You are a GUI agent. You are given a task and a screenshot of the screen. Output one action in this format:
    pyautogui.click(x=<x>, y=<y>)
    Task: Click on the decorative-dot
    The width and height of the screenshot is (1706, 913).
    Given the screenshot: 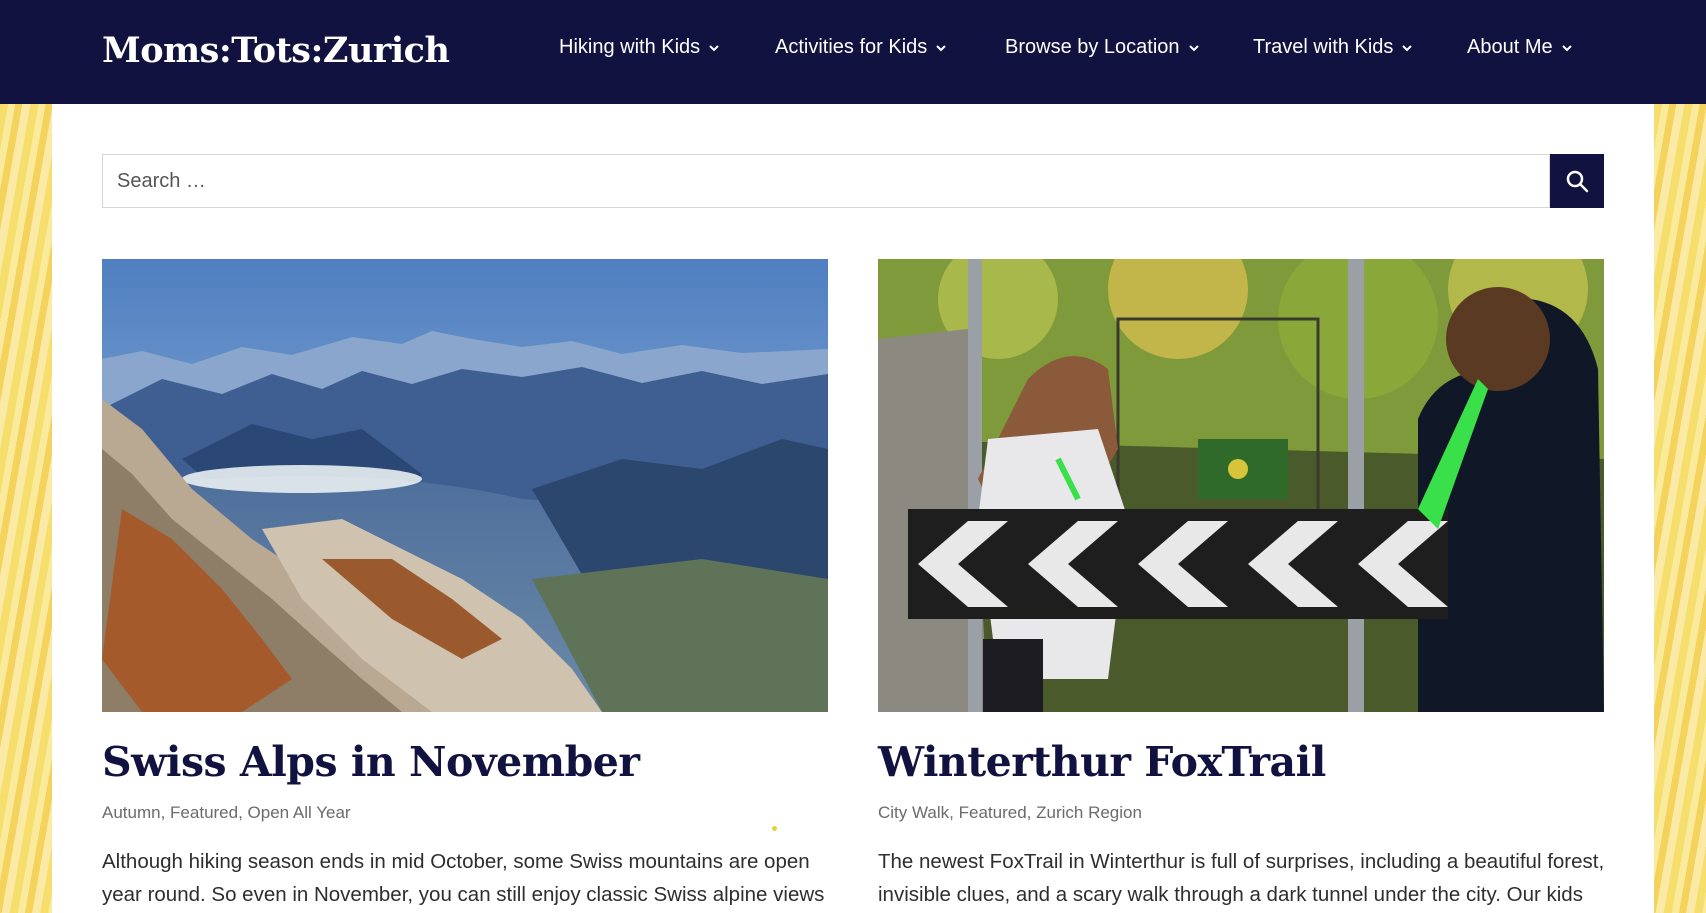 What is the action you would take?
    pyautogui.click(x=774, y=828)
    